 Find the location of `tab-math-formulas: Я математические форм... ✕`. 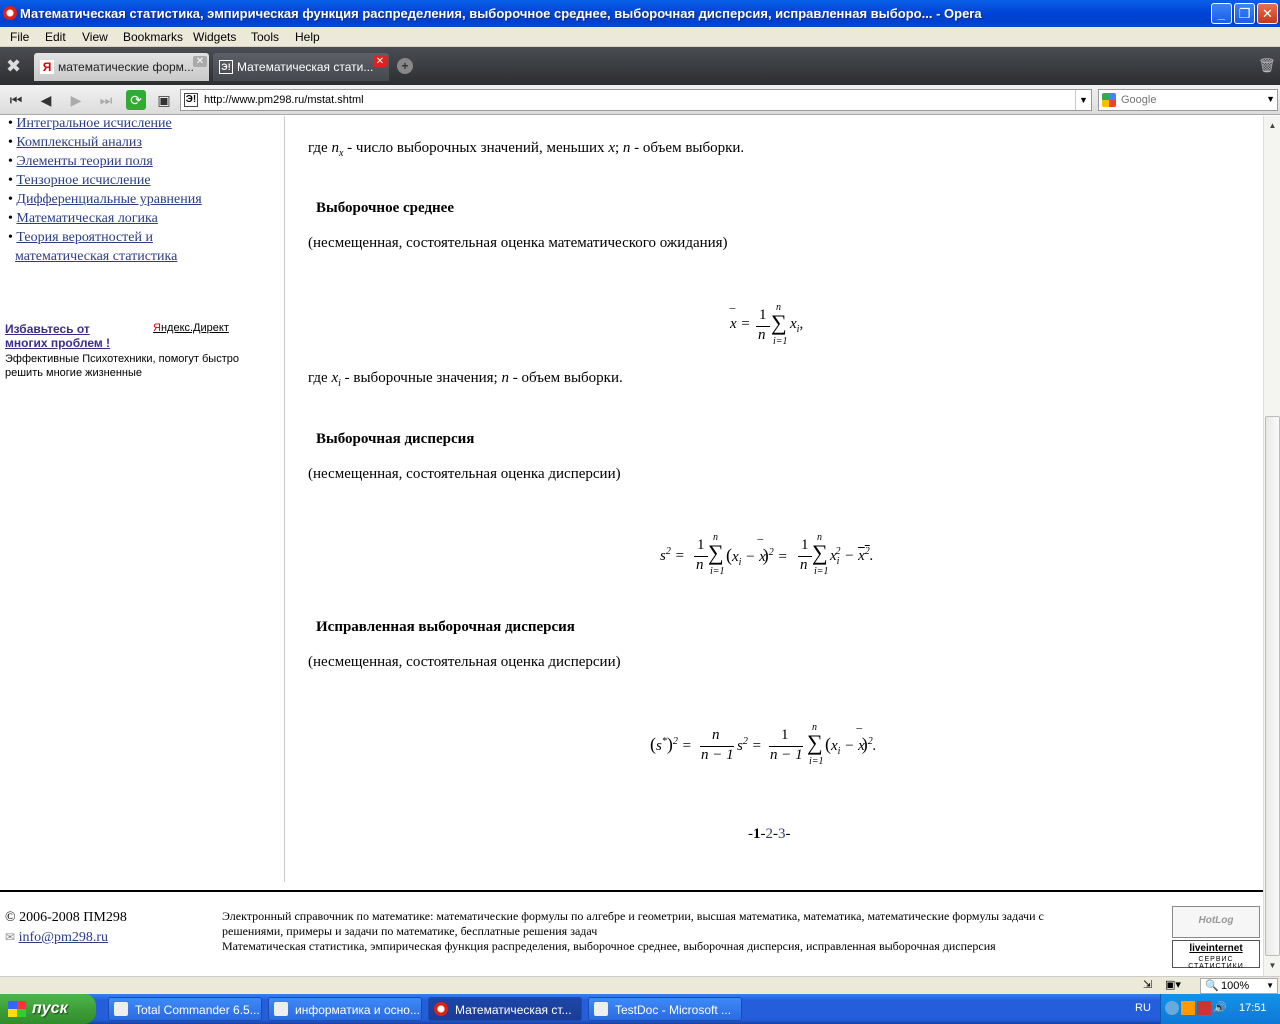

tab-math-formulas: Я математические форм... ✕ is located at coordinates (121, 67).